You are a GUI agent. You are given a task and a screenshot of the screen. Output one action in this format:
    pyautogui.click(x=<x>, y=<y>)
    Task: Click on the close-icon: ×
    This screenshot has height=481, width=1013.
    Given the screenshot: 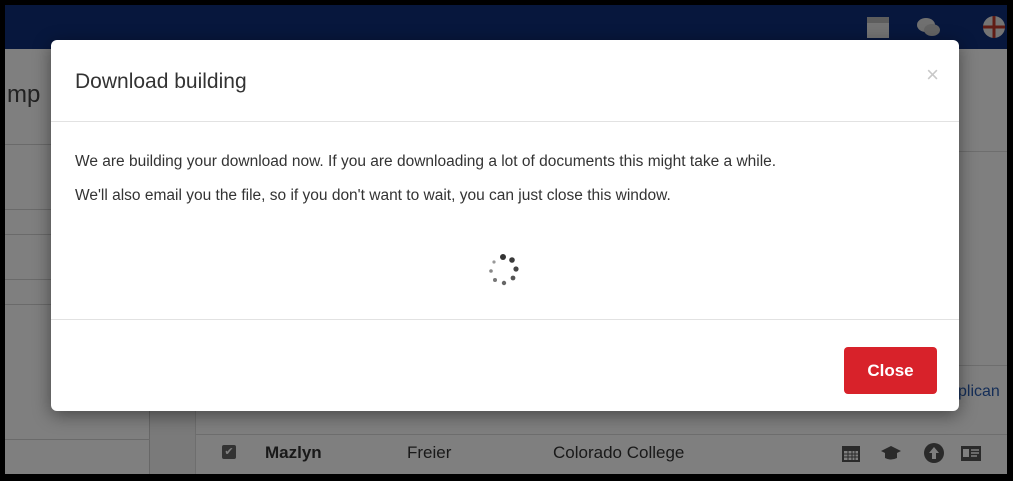 What is the action you would take?
    pyautogui.click(x=932, y=75)
    